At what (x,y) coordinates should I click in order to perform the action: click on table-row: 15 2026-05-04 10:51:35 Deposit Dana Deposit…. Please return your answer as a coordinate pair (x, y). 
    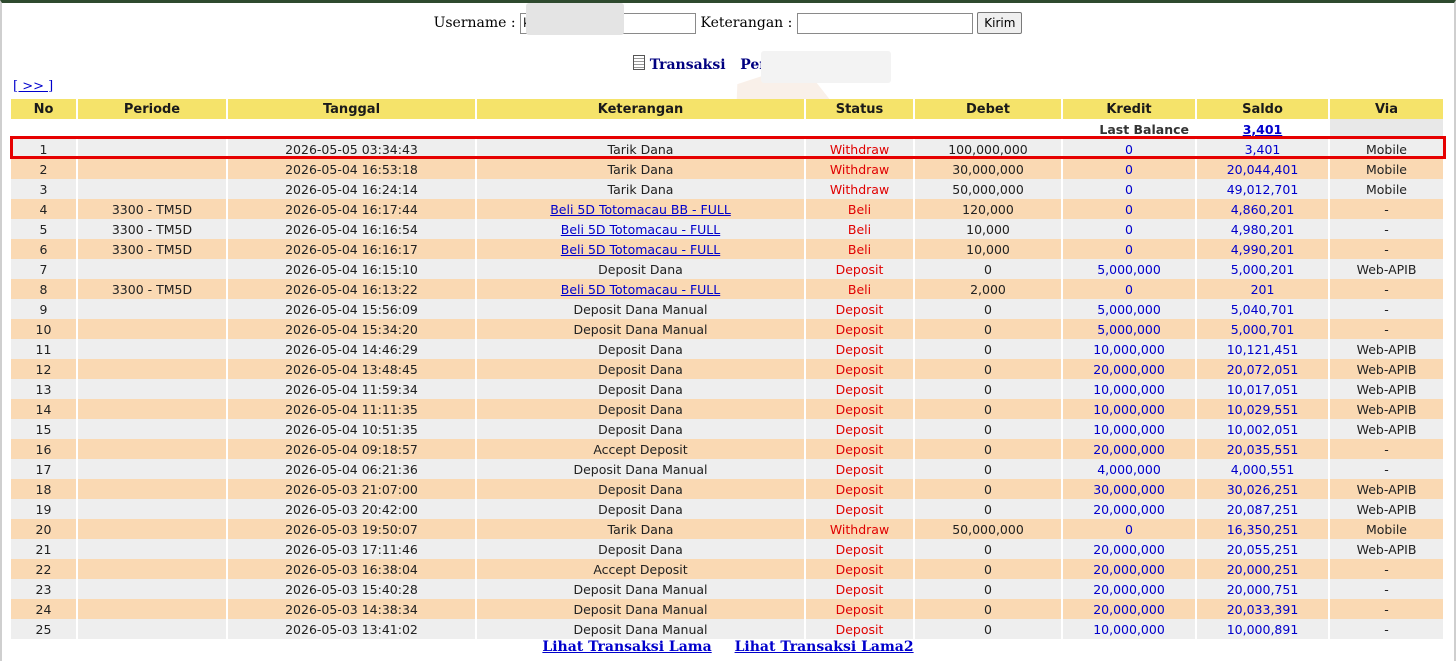
    Looking at the image, I should click on (728, 429).